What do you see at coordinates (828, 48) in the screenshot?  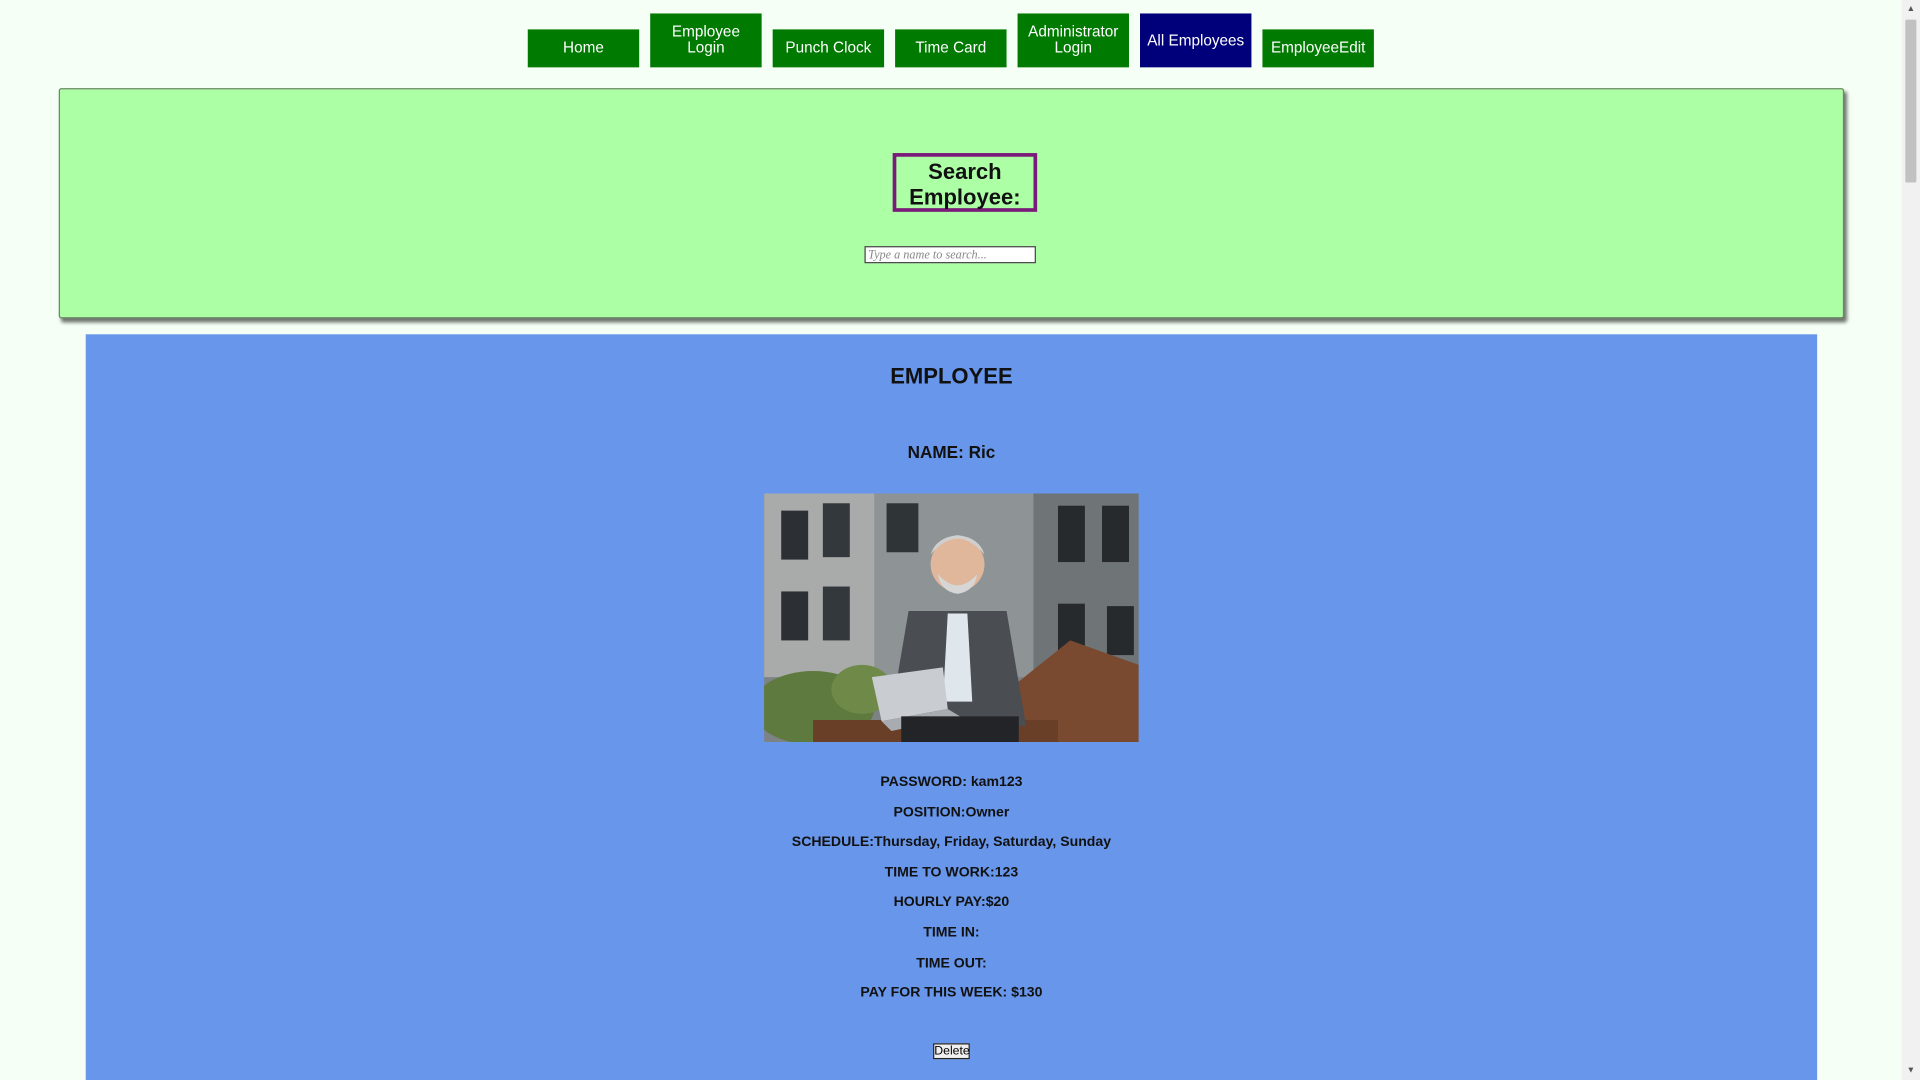 I see `nav-punch-clock-button: Punch Clock` at bounding box center [828, 48].